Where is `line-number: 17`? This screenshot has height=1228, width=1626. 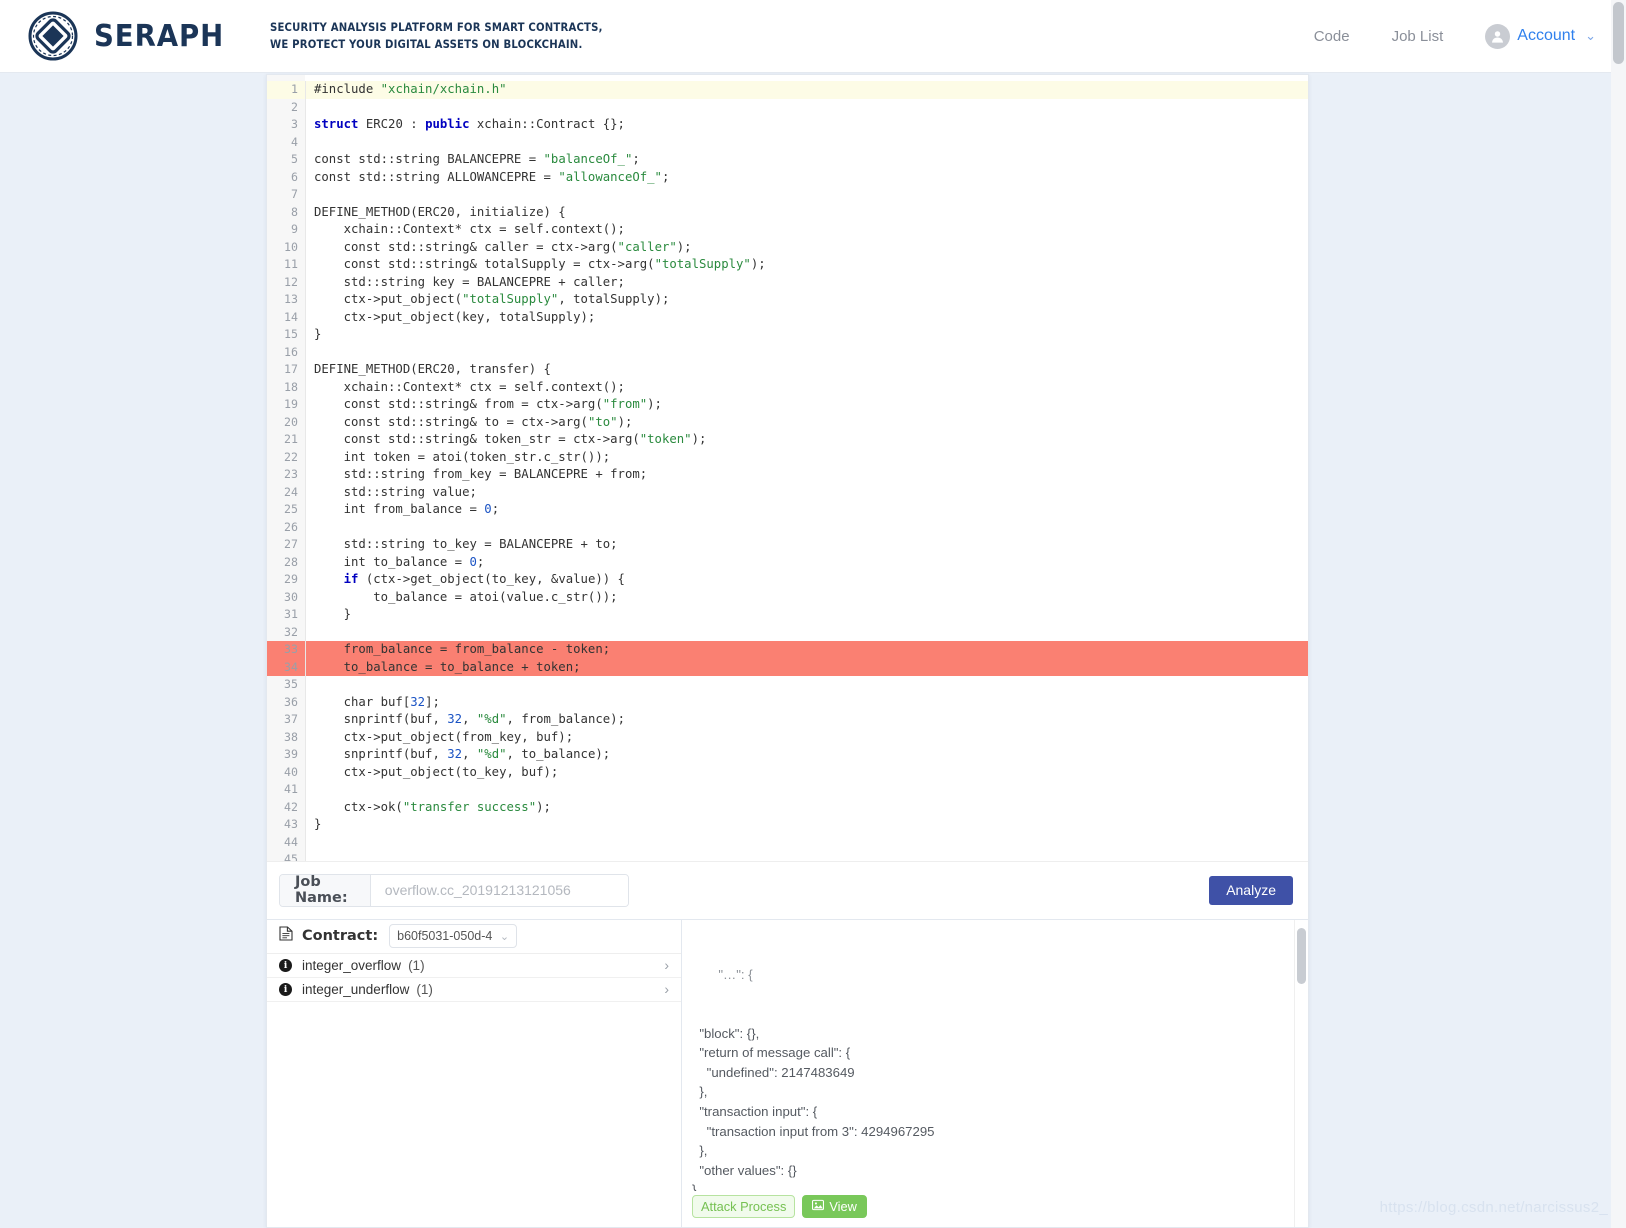 line-number: 17 is located at coordinates (291, 369).